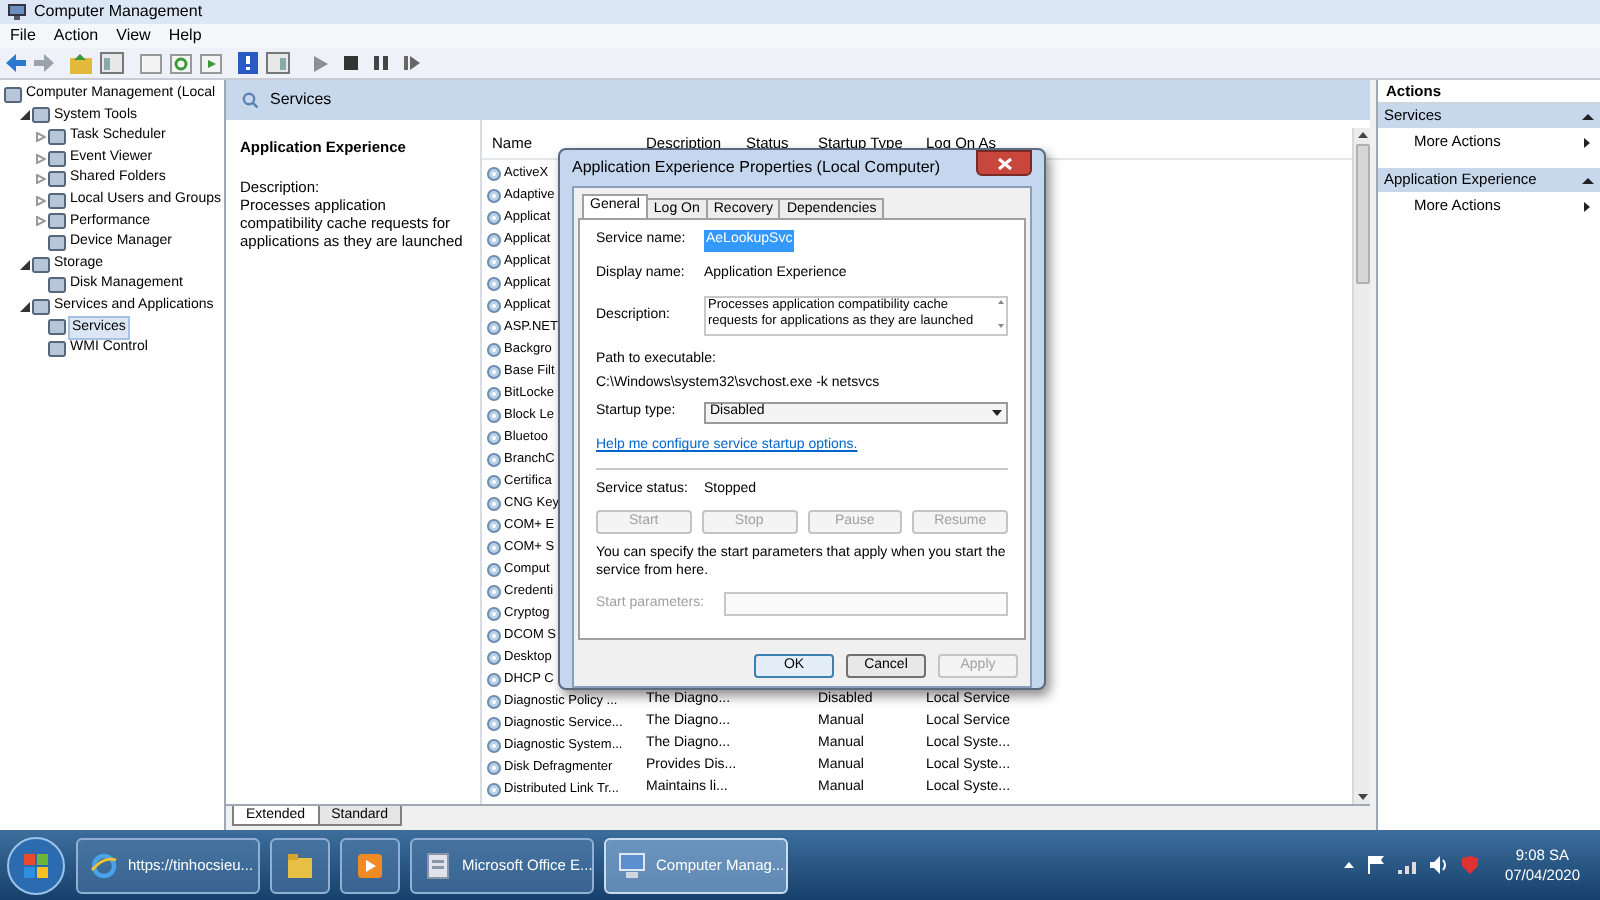  I want to click on signal-icon, so click(1407, 865).